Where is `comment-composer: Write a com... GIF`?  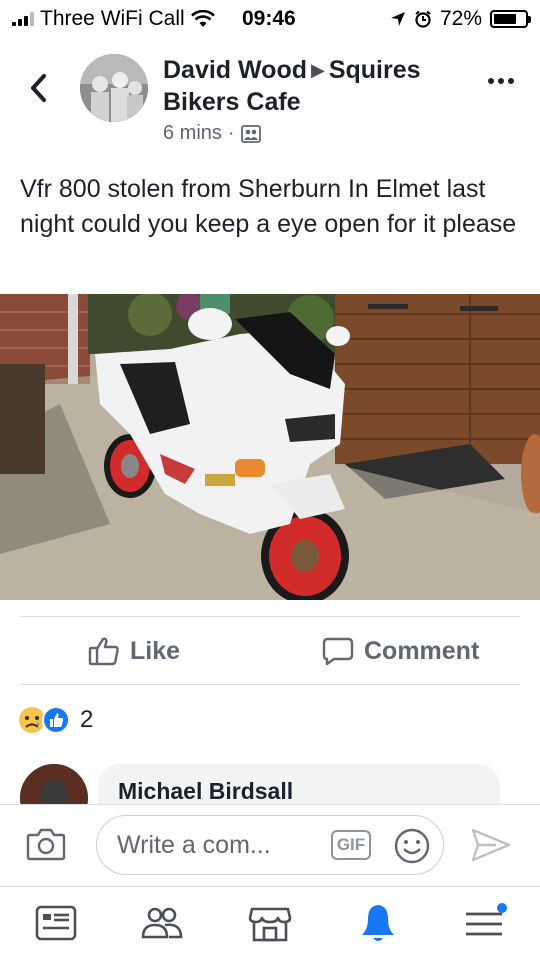
comment-composer: Write a com... GIF is located at coordinates (270, 845).